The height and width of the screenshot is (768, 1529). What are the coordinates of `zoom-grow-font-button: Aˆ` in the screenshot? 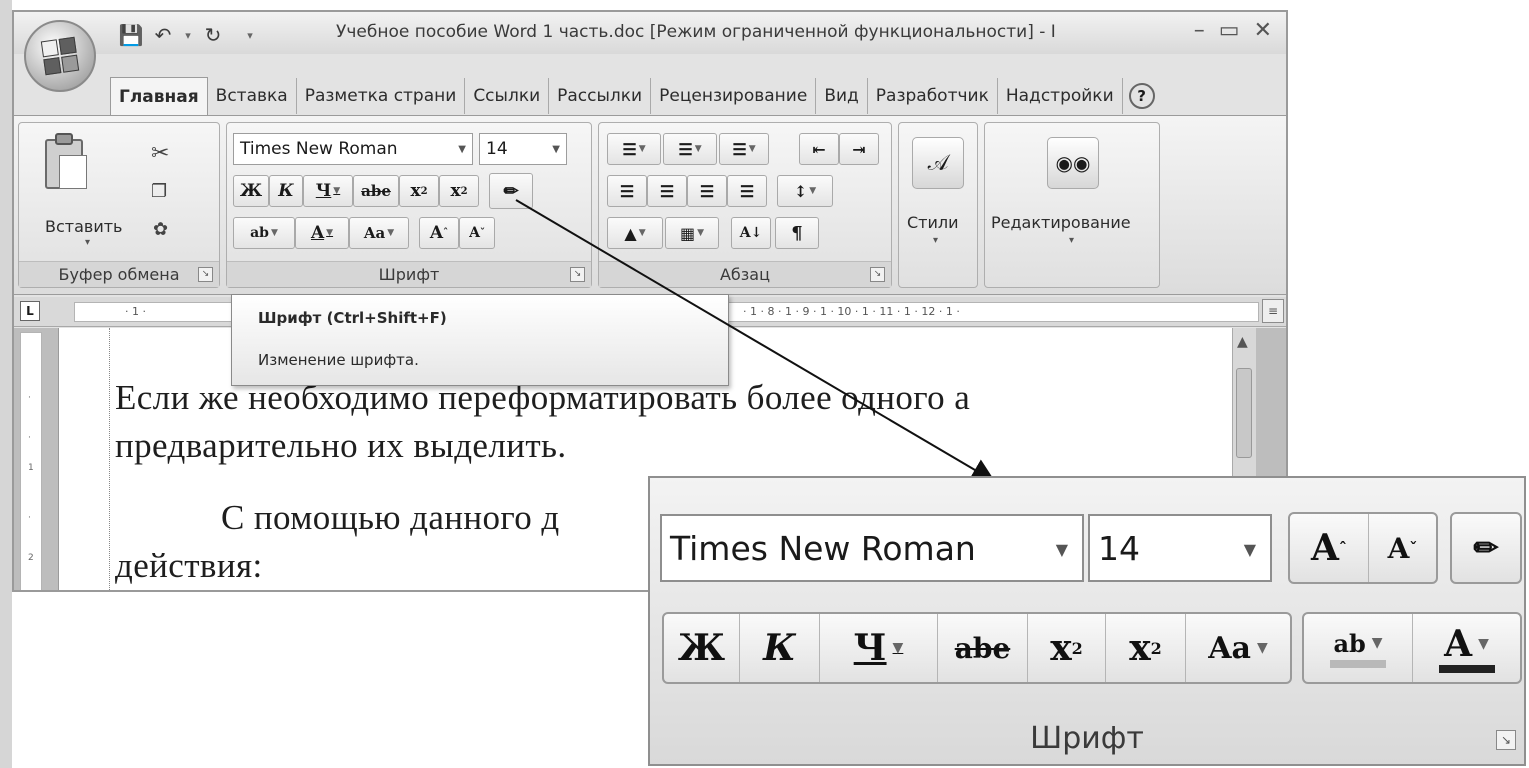 It's located at (1329, 548).